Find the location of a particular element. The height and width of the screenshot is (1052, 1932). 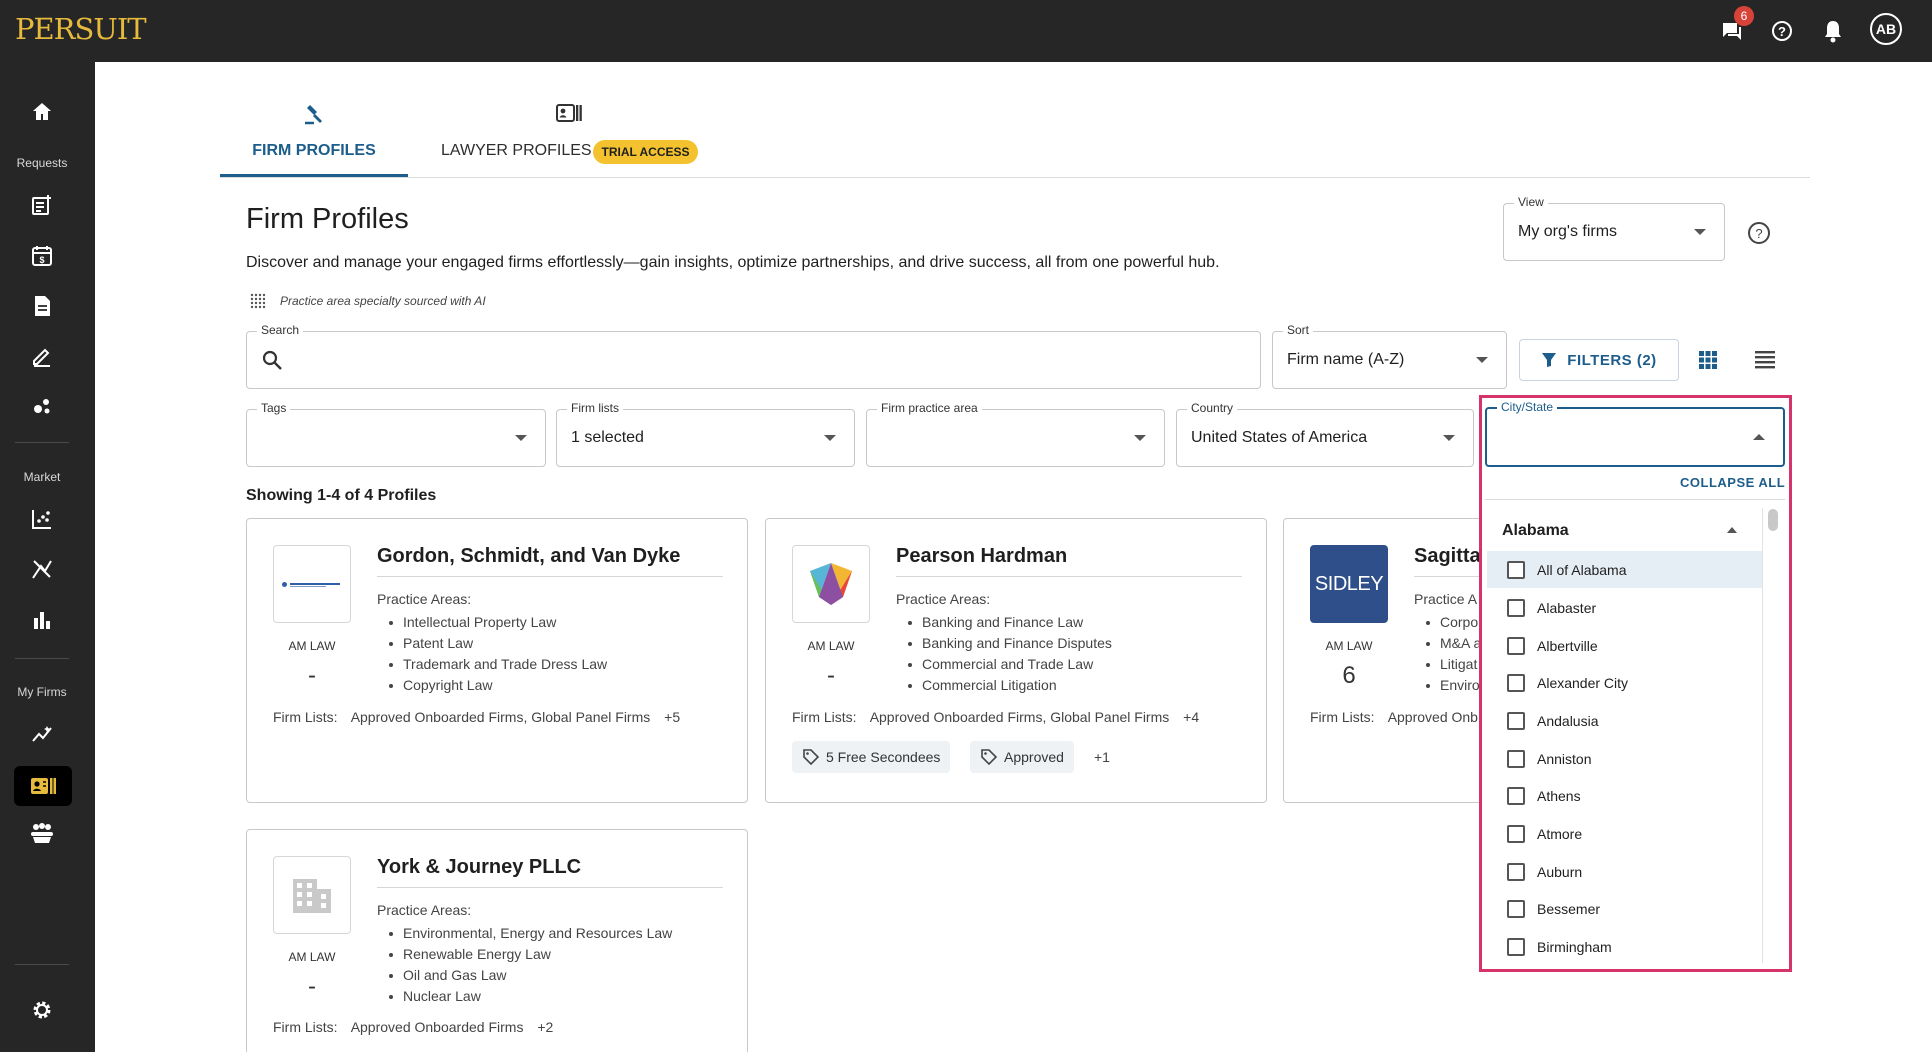

list-item: Oil and Gas Law is located at coordinates (524, 975).